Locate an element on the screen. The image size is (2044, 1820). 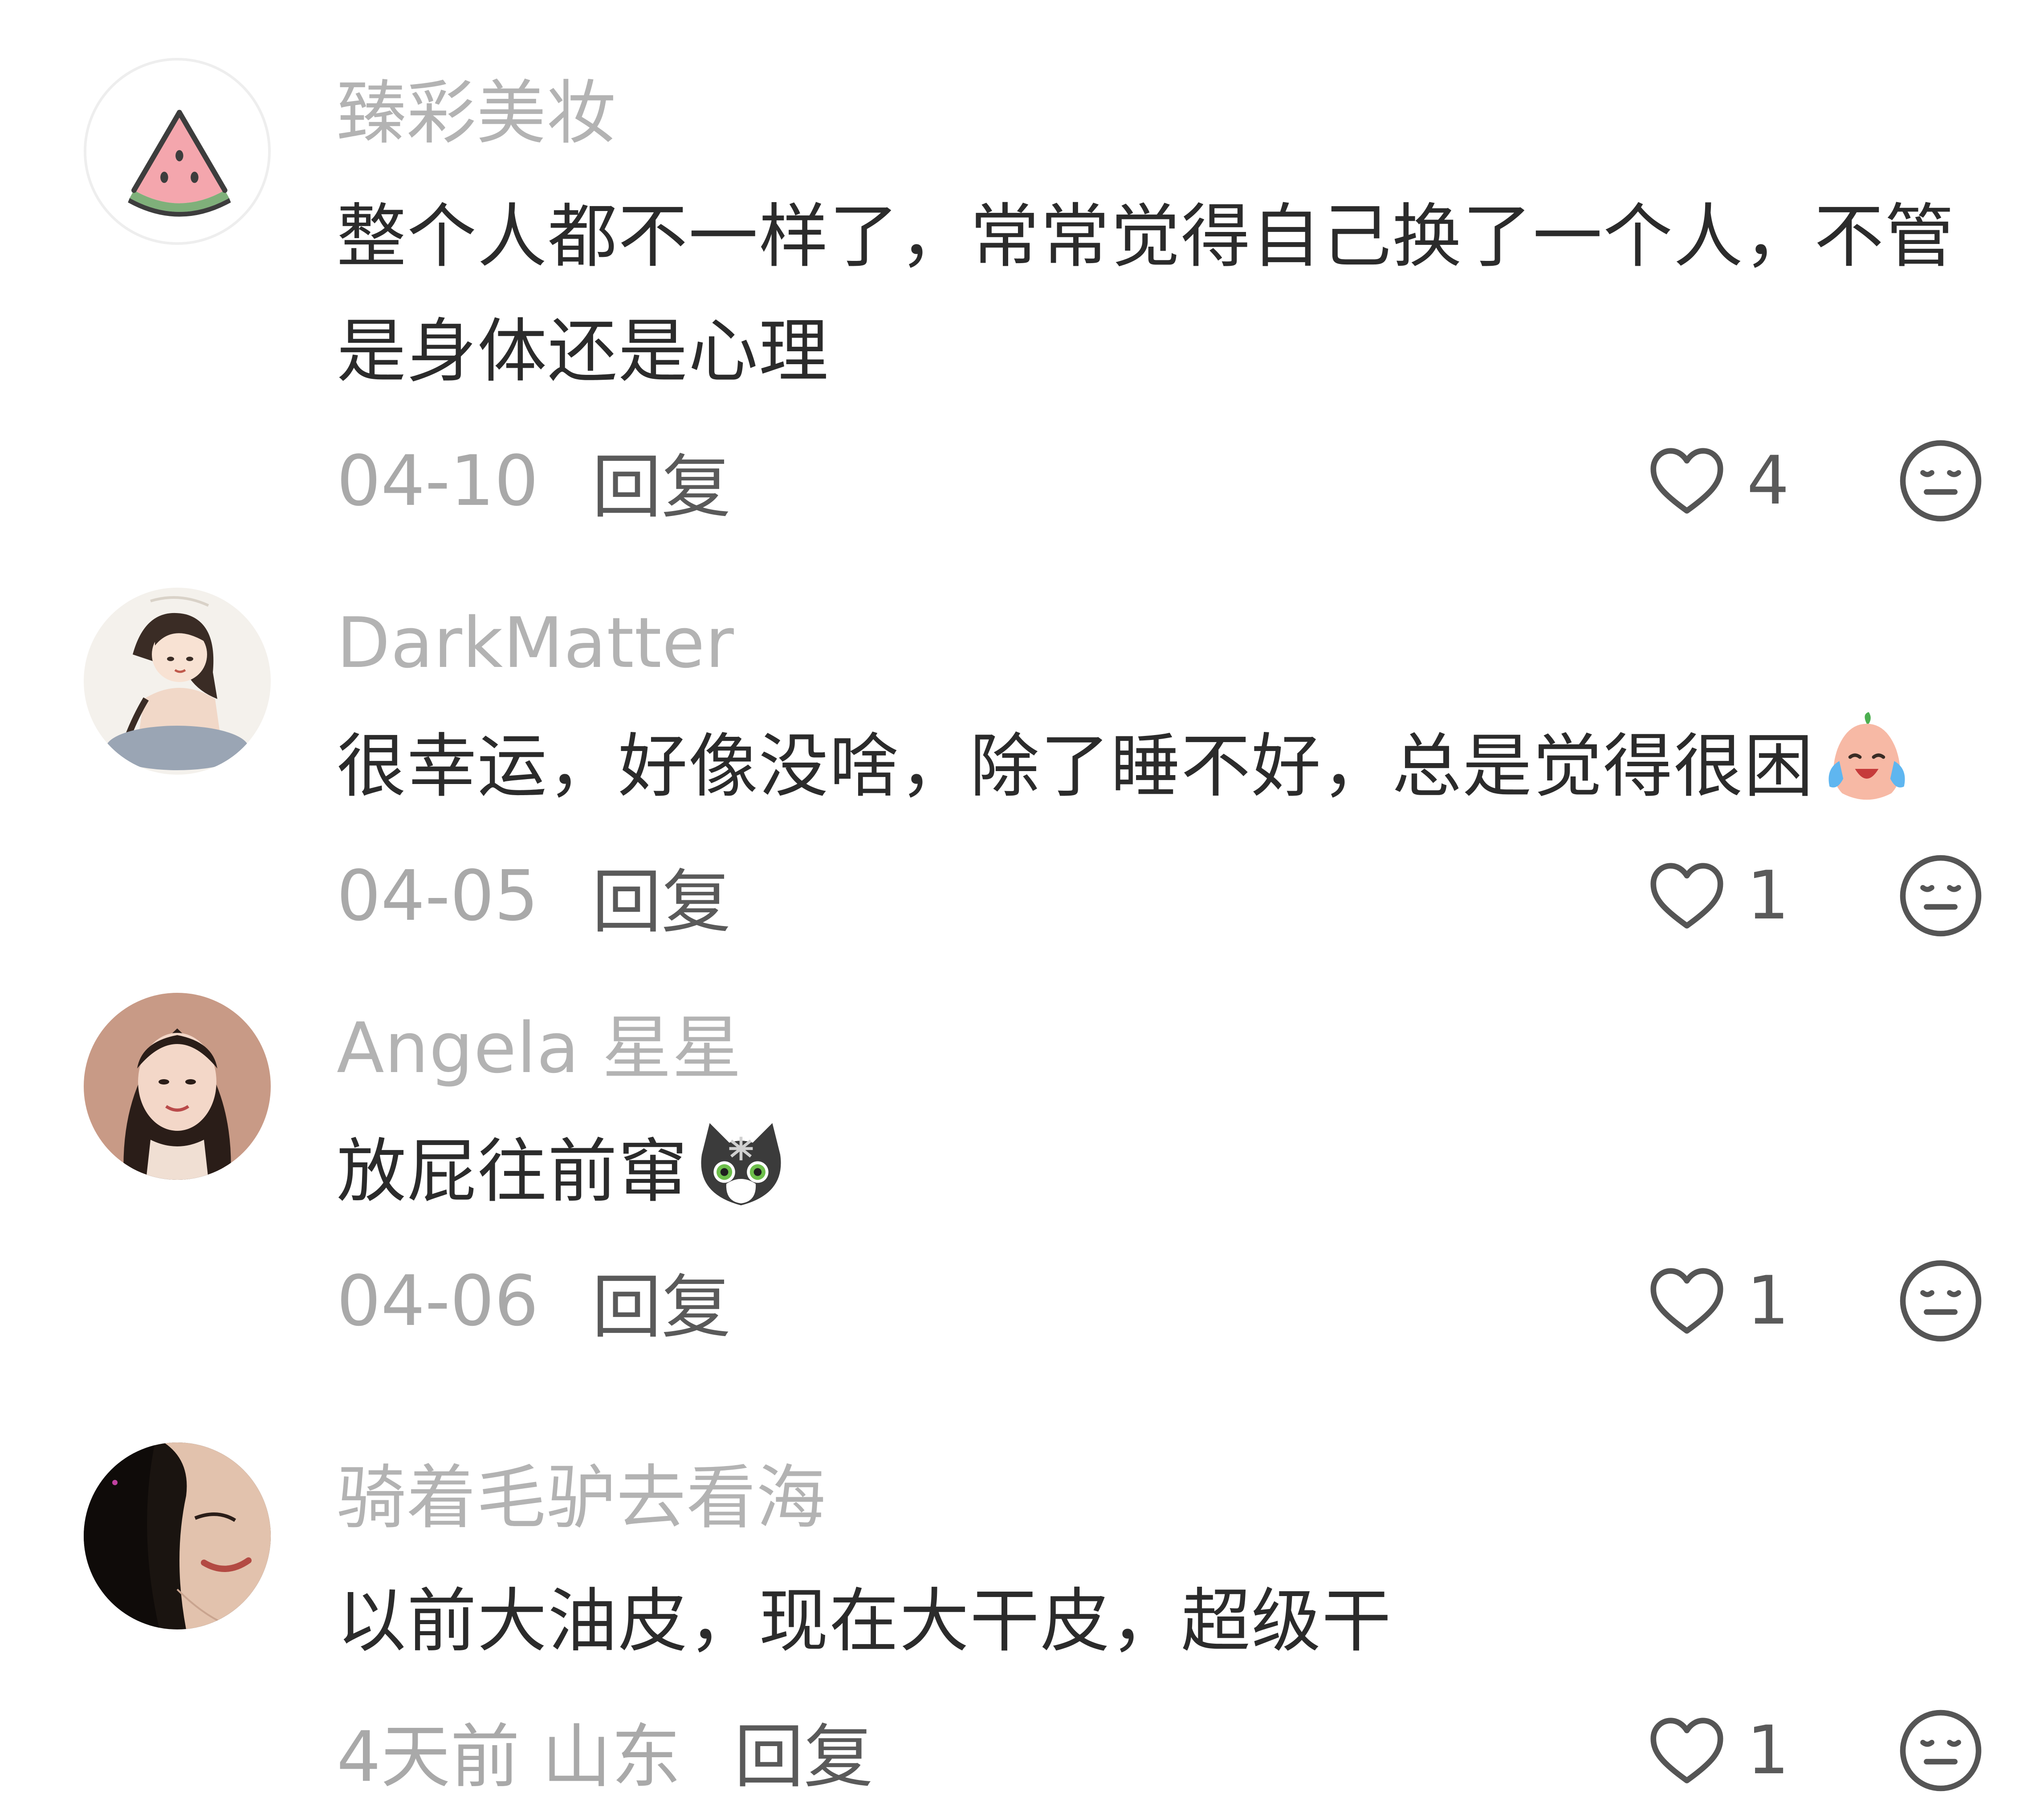
username: Angela 星星 is located at coordinates (1161, 1048).